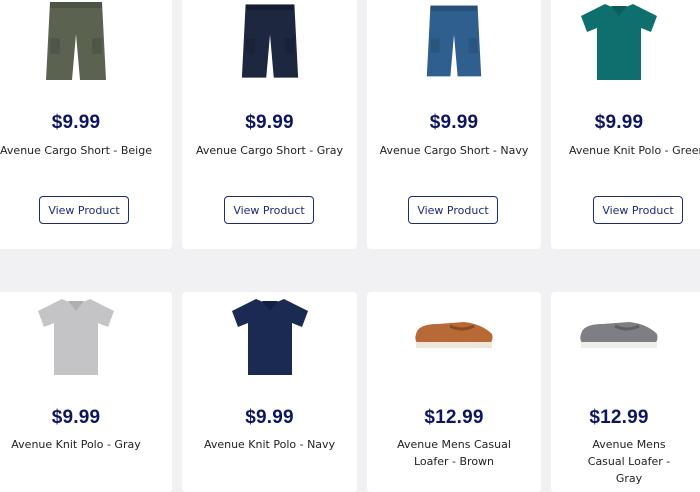 Image resolution: width=700 pixels, height=492 pixels. What do you see at coordinates (634, 150) in the screenshot?
I see `product-name: Avenue Knit Polo - Green` at bounding box center [634, 150].